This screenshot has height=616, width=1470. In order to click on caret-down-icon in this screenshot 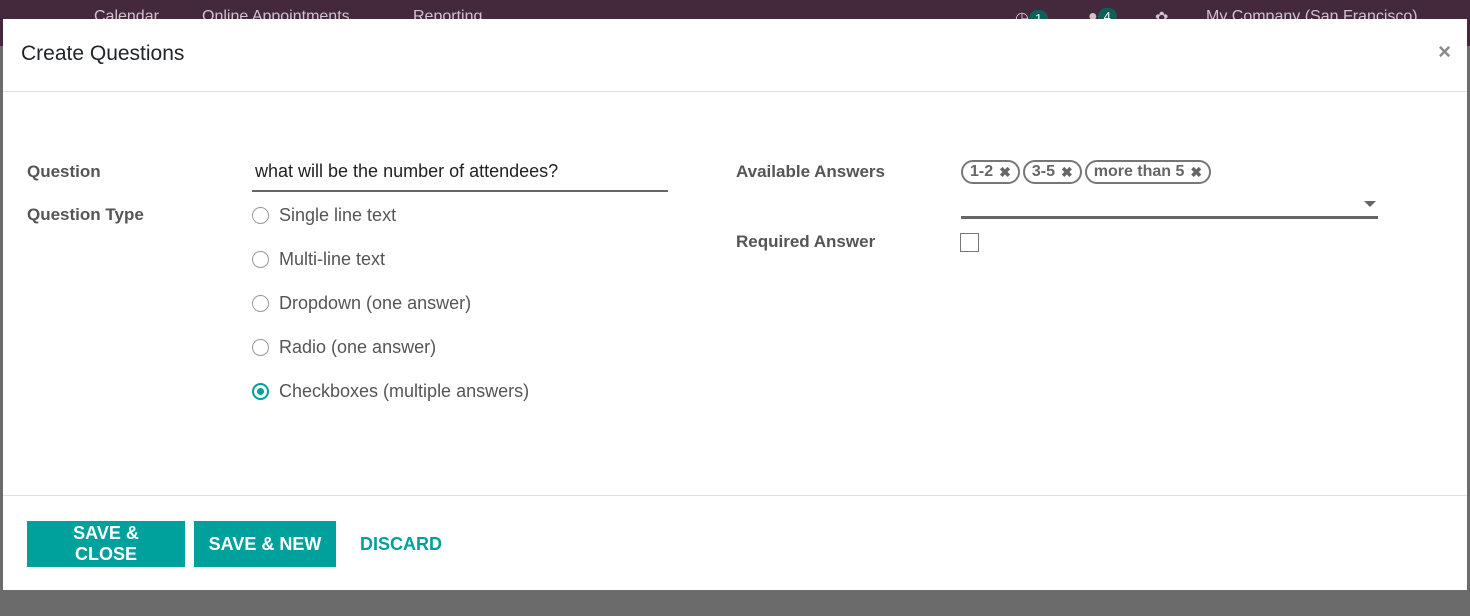, I will do `click(1370, 204)`.